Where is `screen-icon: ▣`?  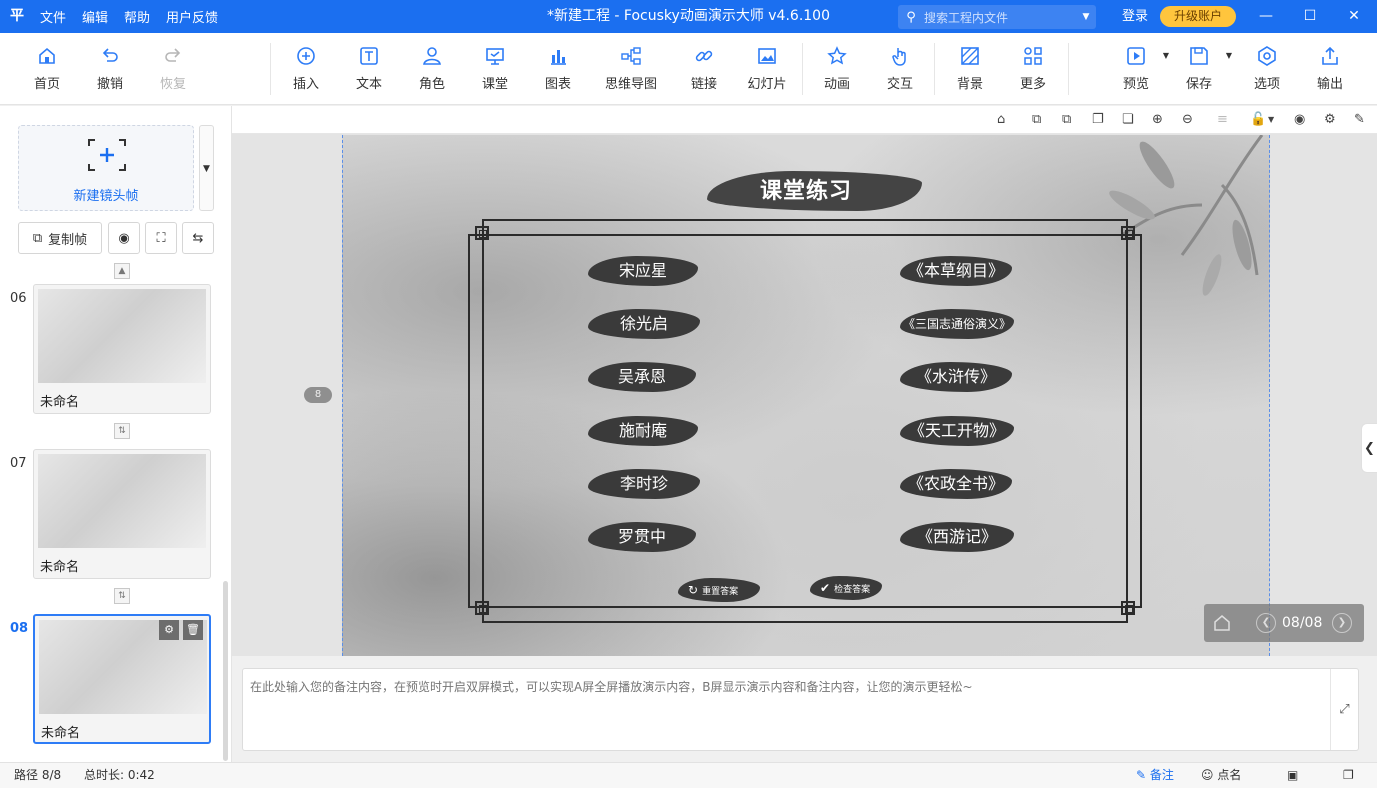 screen-icon: ▣ is located at coordinates (1292, 775).